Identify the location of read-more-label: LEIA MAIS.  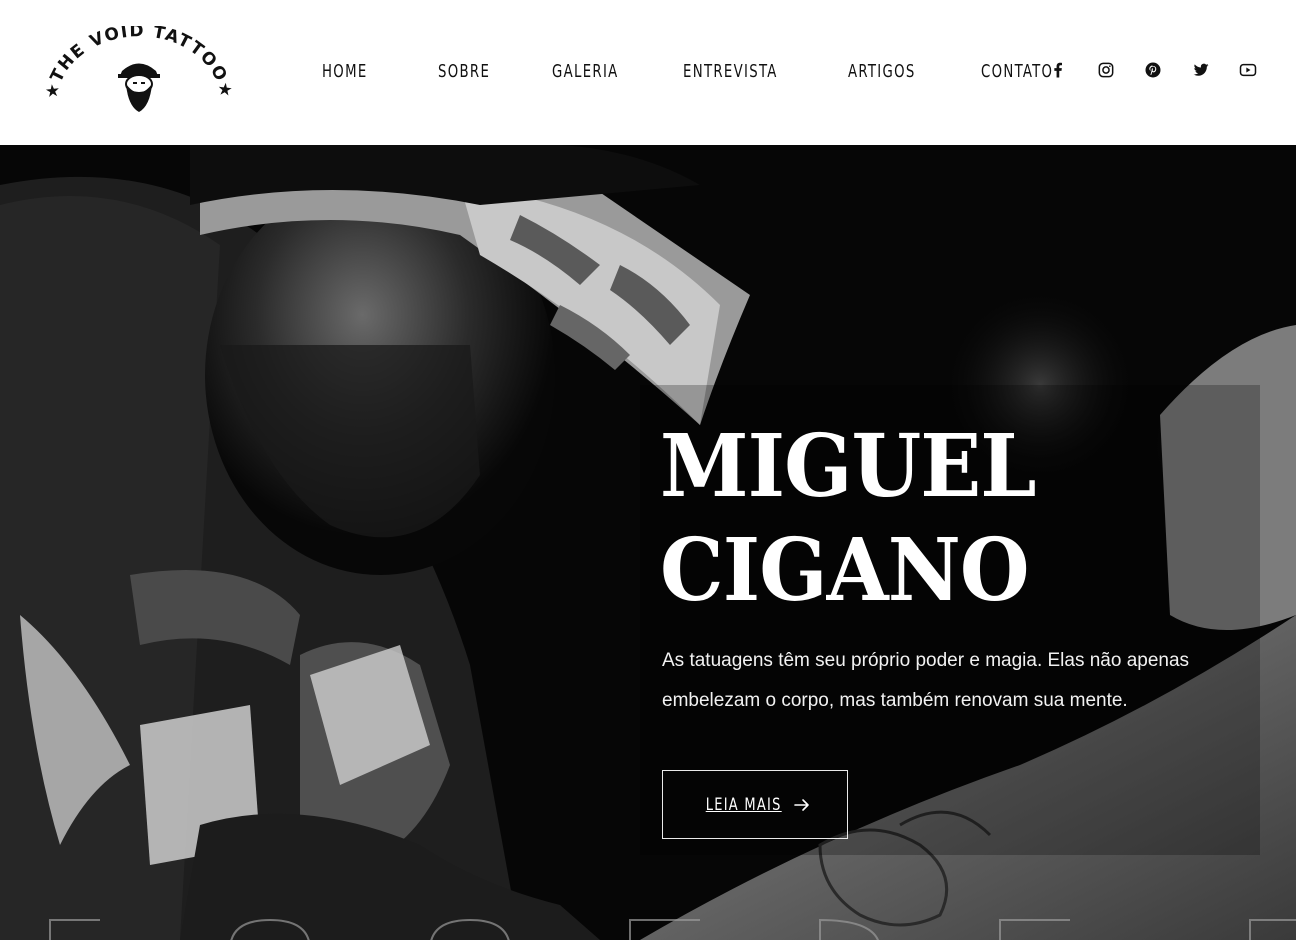
(744, 804).